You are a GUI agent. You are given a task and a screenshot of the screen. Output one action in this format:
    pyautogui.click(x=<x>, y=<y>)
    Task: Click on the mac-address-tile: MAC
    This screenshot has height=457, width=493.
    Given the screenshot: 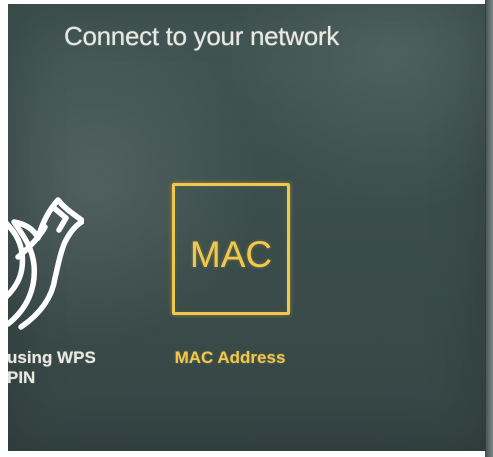 What is the action you would take?
    pyautogui.click(x=231, y=249)
    